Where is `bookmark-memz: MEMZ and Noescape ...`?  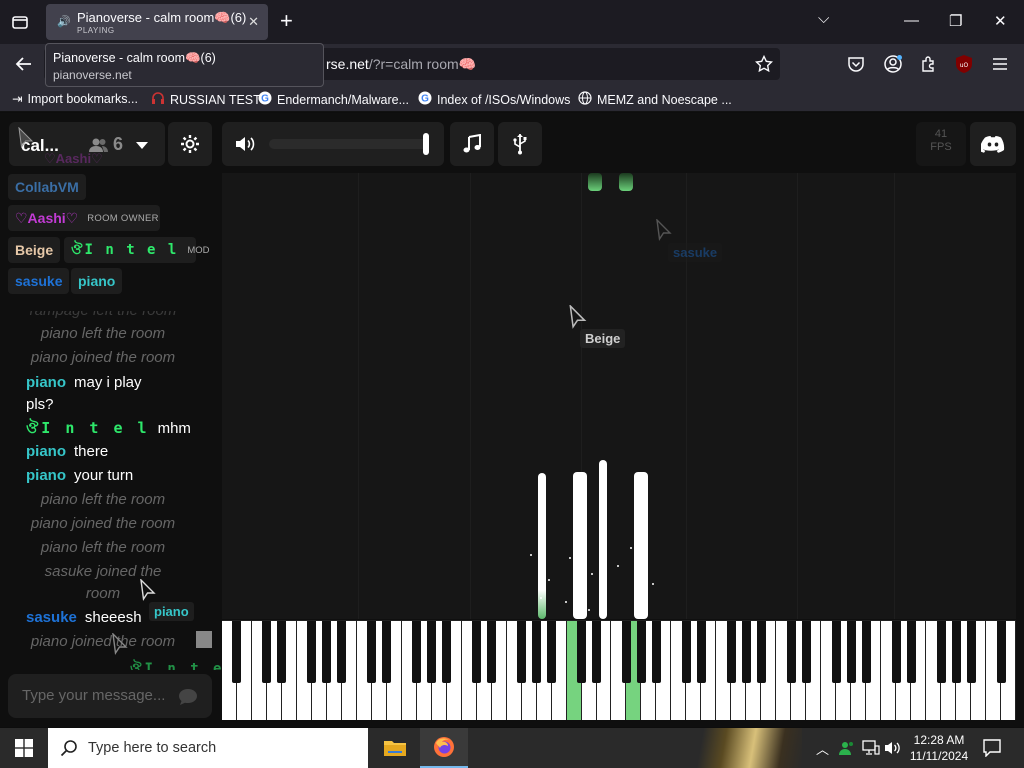 bookmark-memz: MEMZ and Noescape ... is located at coordinates (655, 99).